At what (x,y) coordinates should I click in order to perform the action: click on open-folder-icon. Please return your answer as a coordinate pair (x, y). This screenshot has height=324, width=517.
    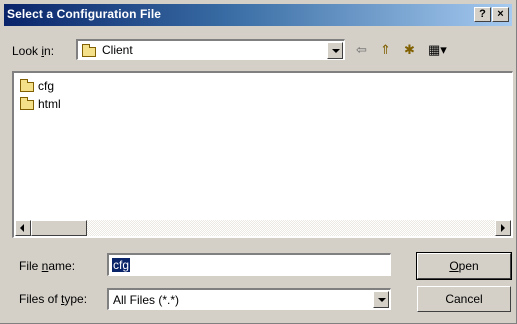
    Looking at the image, I should click on (89, 50).